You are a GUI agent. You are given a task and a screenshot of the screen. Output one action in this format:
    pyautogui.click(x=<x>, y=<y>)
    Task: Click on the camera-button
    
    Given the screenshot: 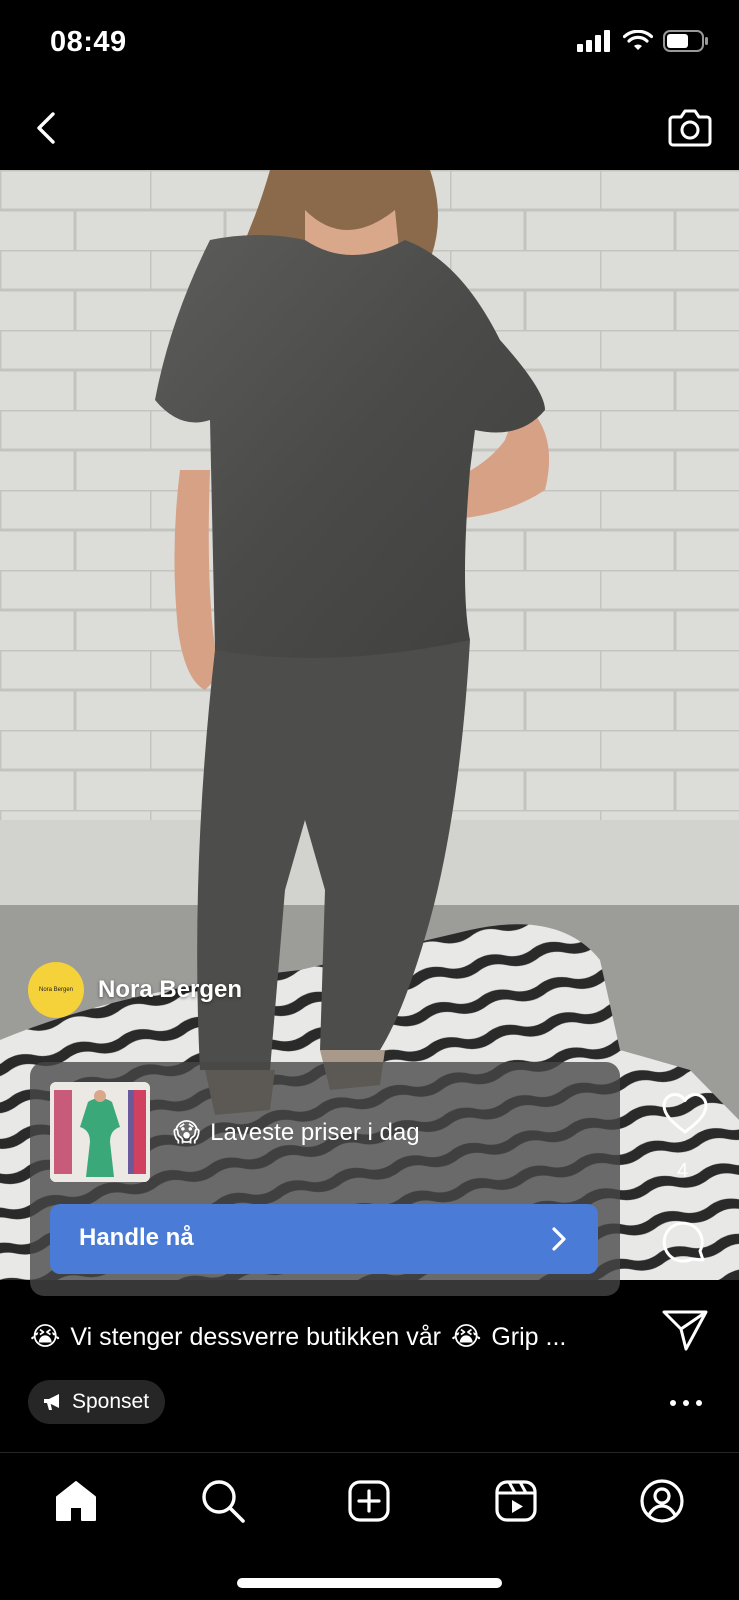 What is the action you would take?
    pyautogui.click(x=690, y=127)
    